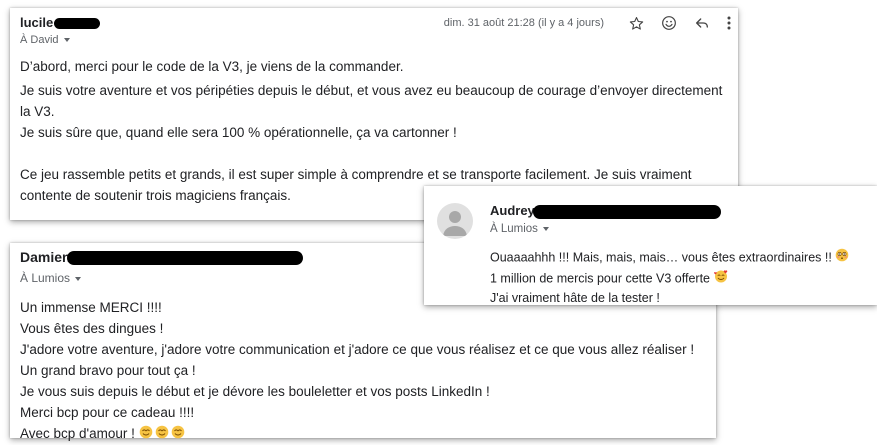 The image size is (877, 445). I want to click on email-sender: Damien, so click(161, 257).